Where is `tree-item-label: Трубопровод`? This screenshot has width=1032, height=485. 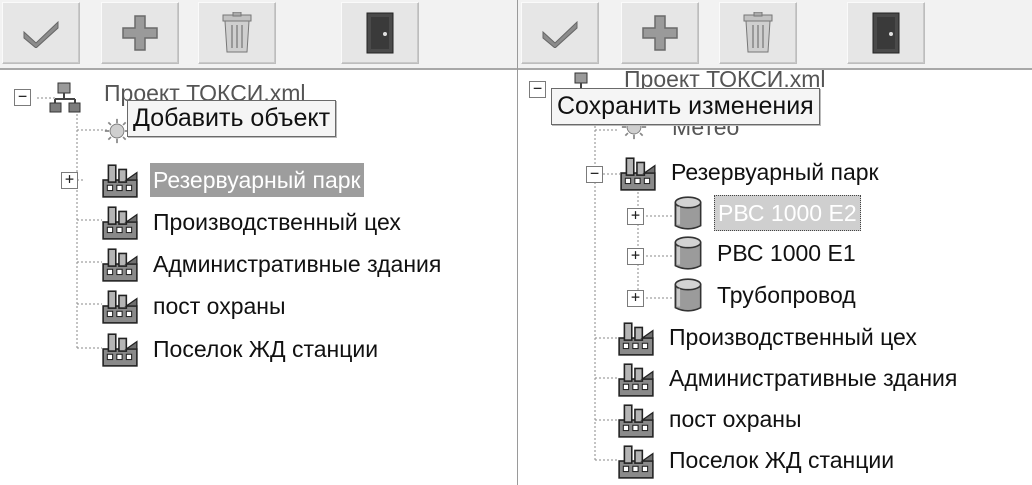 tree-item-label: Трубопровод is located at coordinates (786, 295).